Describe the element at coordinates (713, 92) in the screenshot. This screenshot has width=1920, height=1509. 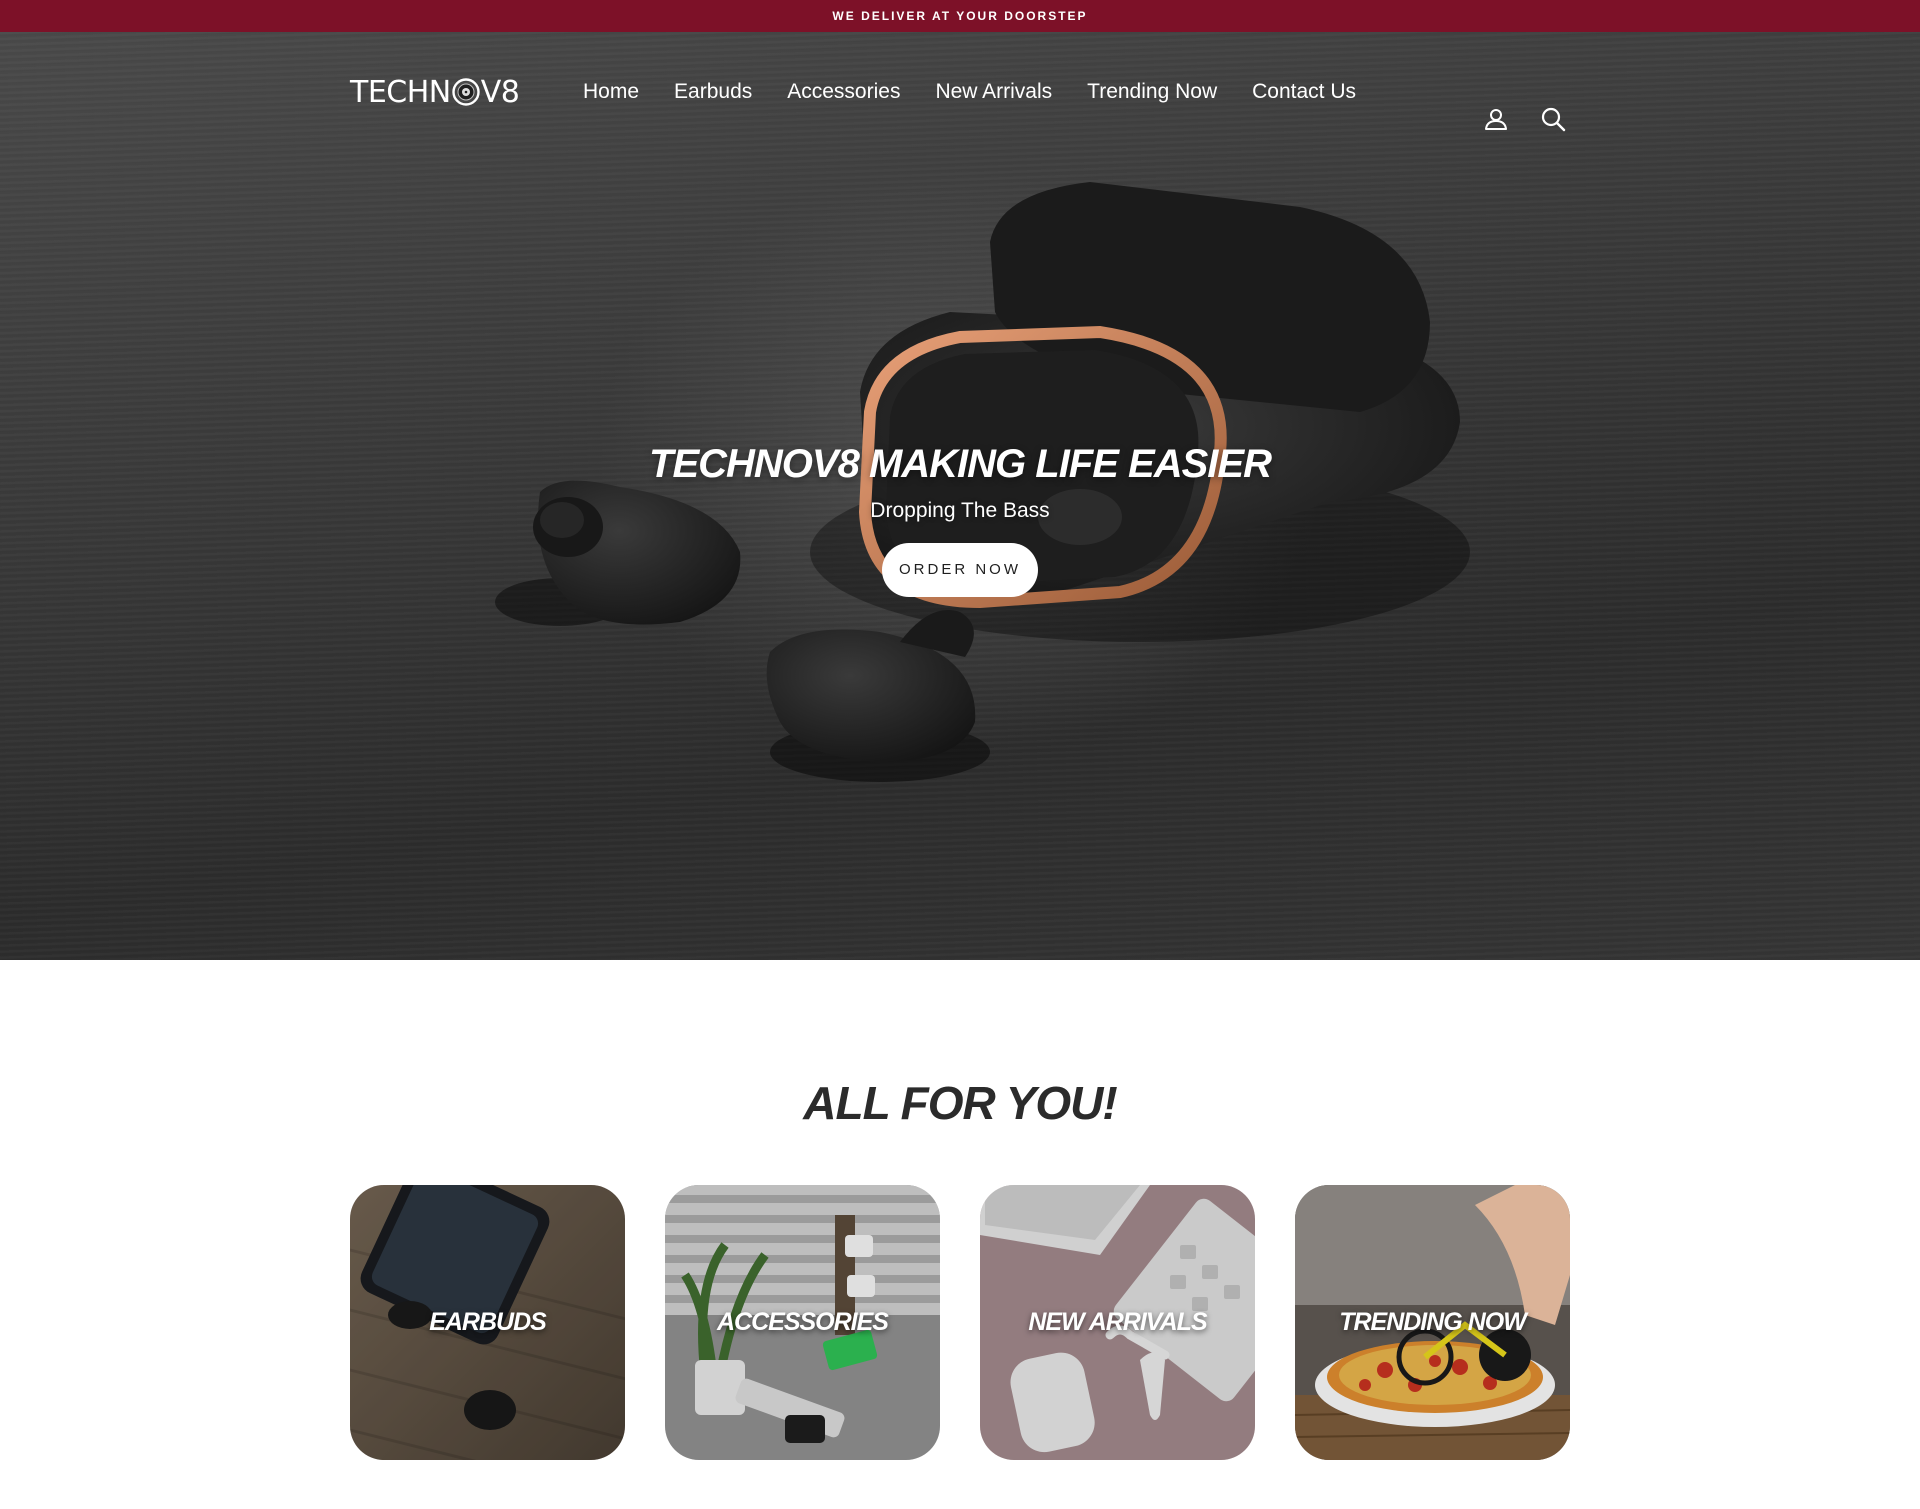
I see `nav-earbuds: Earbuds` at that location.